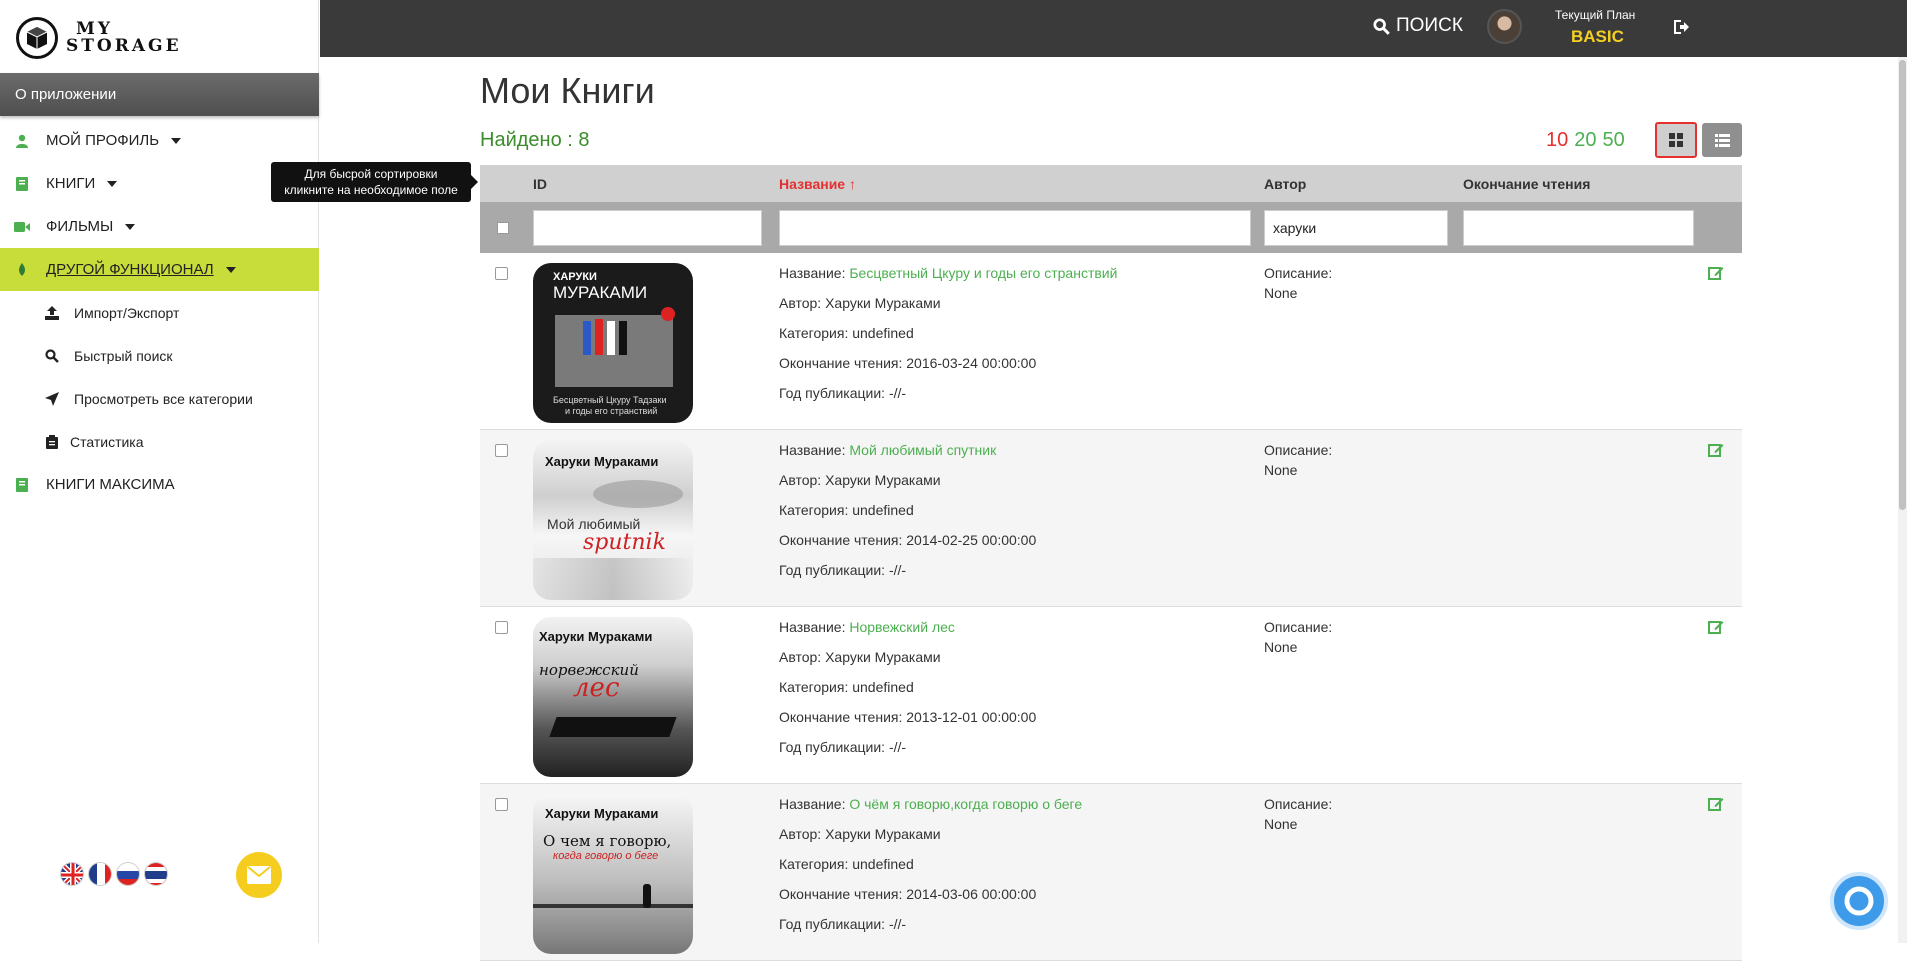 This screenshot has width=1907, height=961. Describe the element at coordinates (159, 355) in the screenshot. I see `sidebar-subitem-quick-search: Быстрый поиск` at that location.